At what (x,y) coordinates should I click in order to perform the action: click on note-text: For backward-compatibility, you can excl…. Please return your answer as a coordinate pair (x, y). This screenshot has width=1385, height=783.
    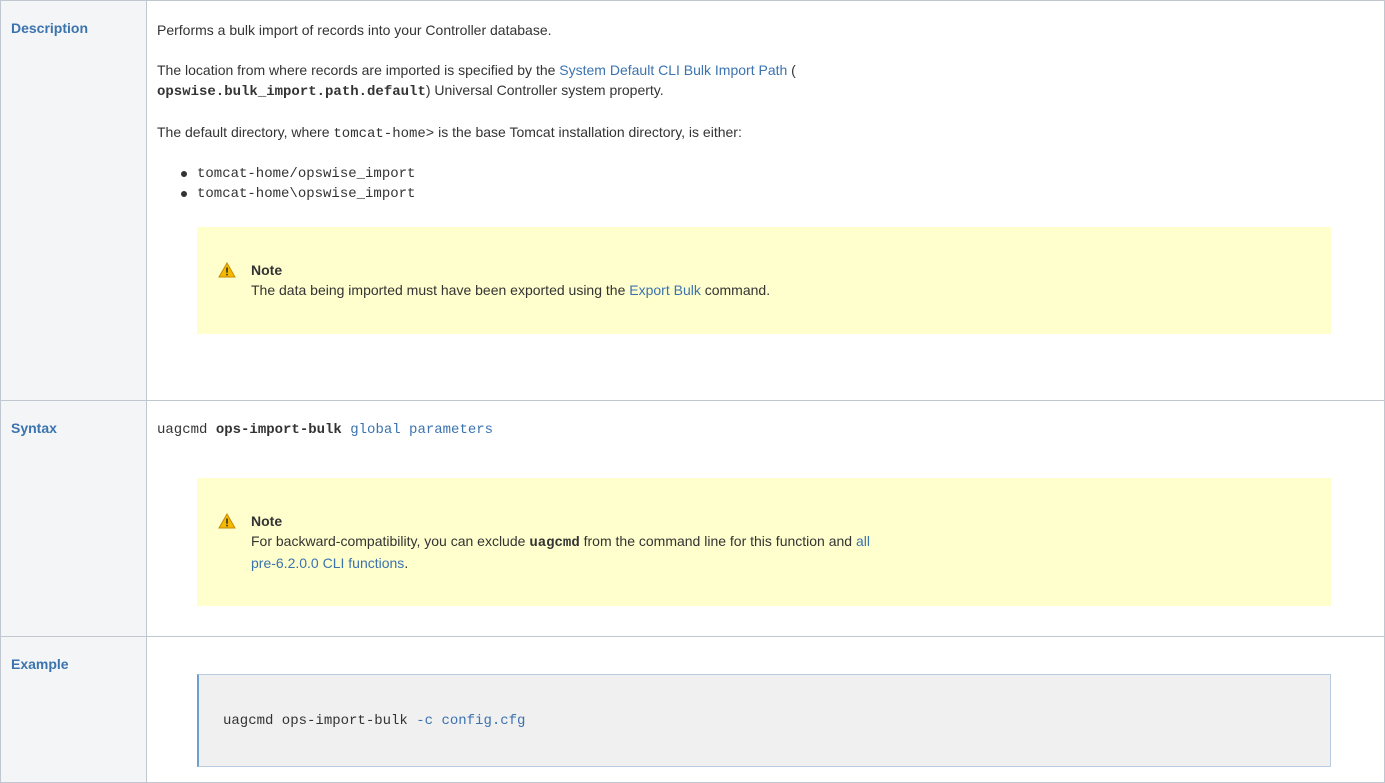
    Looking at the image, I should click on (560, 552).